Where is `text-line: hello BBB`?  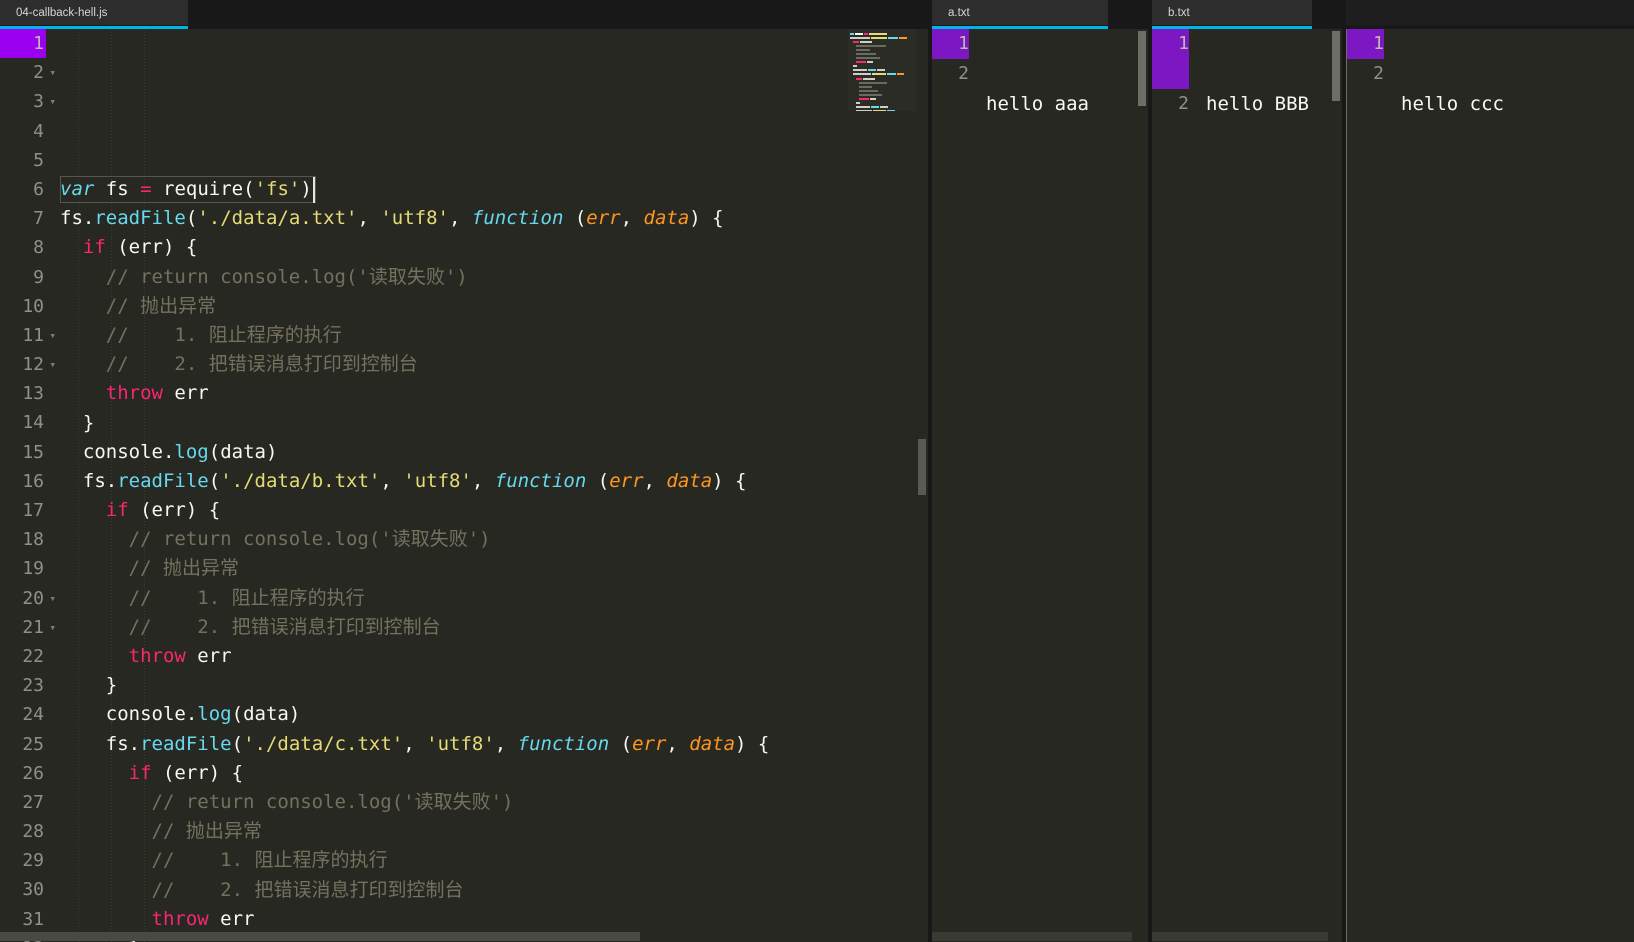 text-line: hello BBB is located at coordinates (1257, 104).